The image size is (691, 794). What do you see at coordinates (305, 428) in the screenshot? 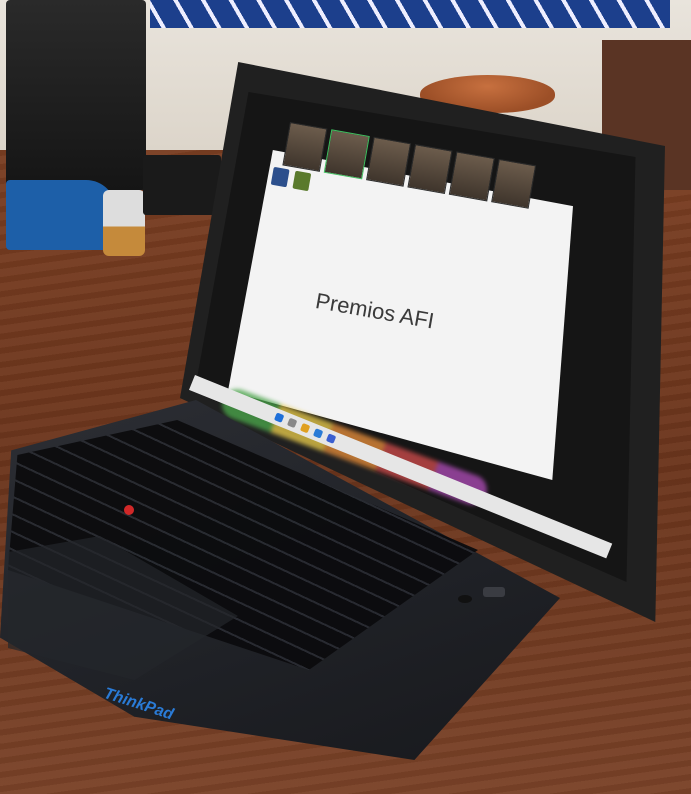
I see `folder-icon` at bounding box center [305, 428].